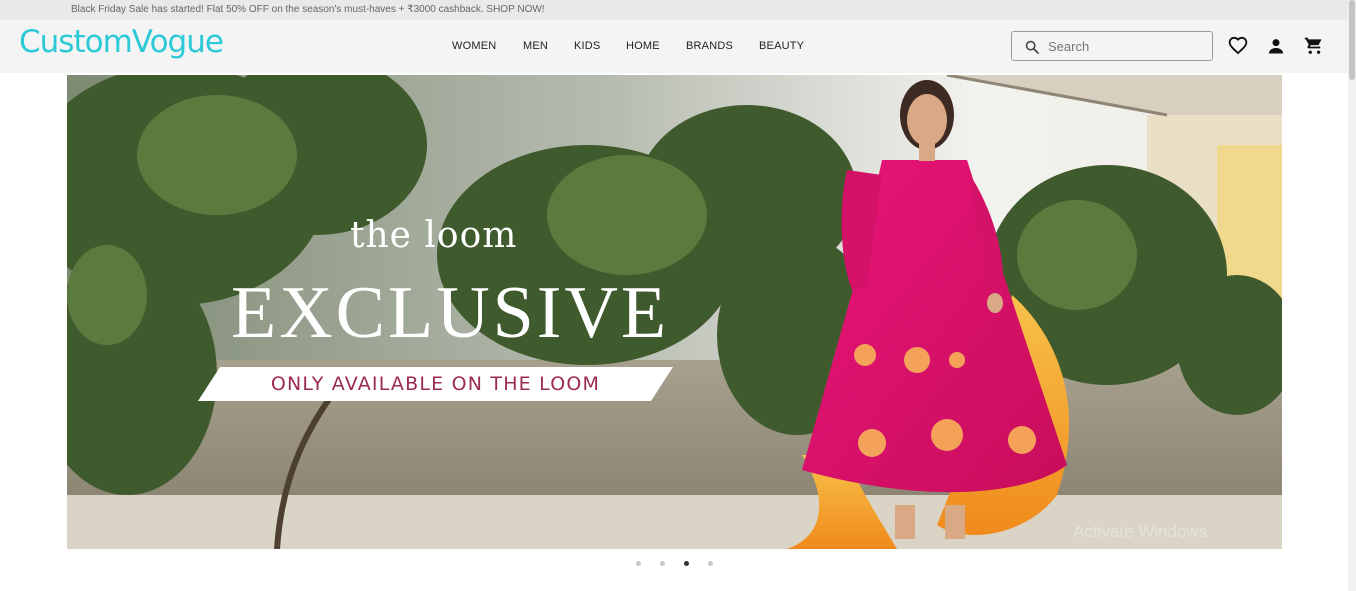 This screenshot has height=591, width=1356. What do you see at coordinates (1314, 46) in the screenshot?
I see `shopping-cart-icon` at bounding box center [1314, 46].